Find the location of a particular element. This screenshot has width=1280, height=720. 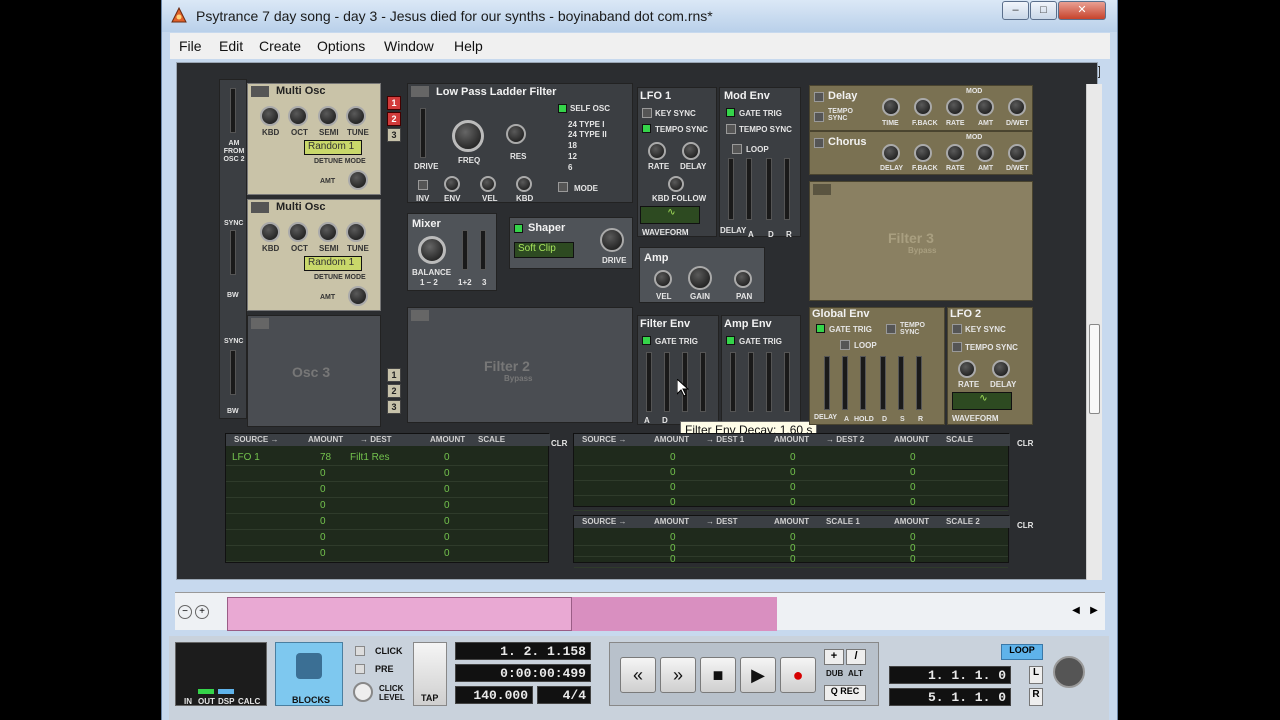

pre-button is located at coordinates (360, 669).